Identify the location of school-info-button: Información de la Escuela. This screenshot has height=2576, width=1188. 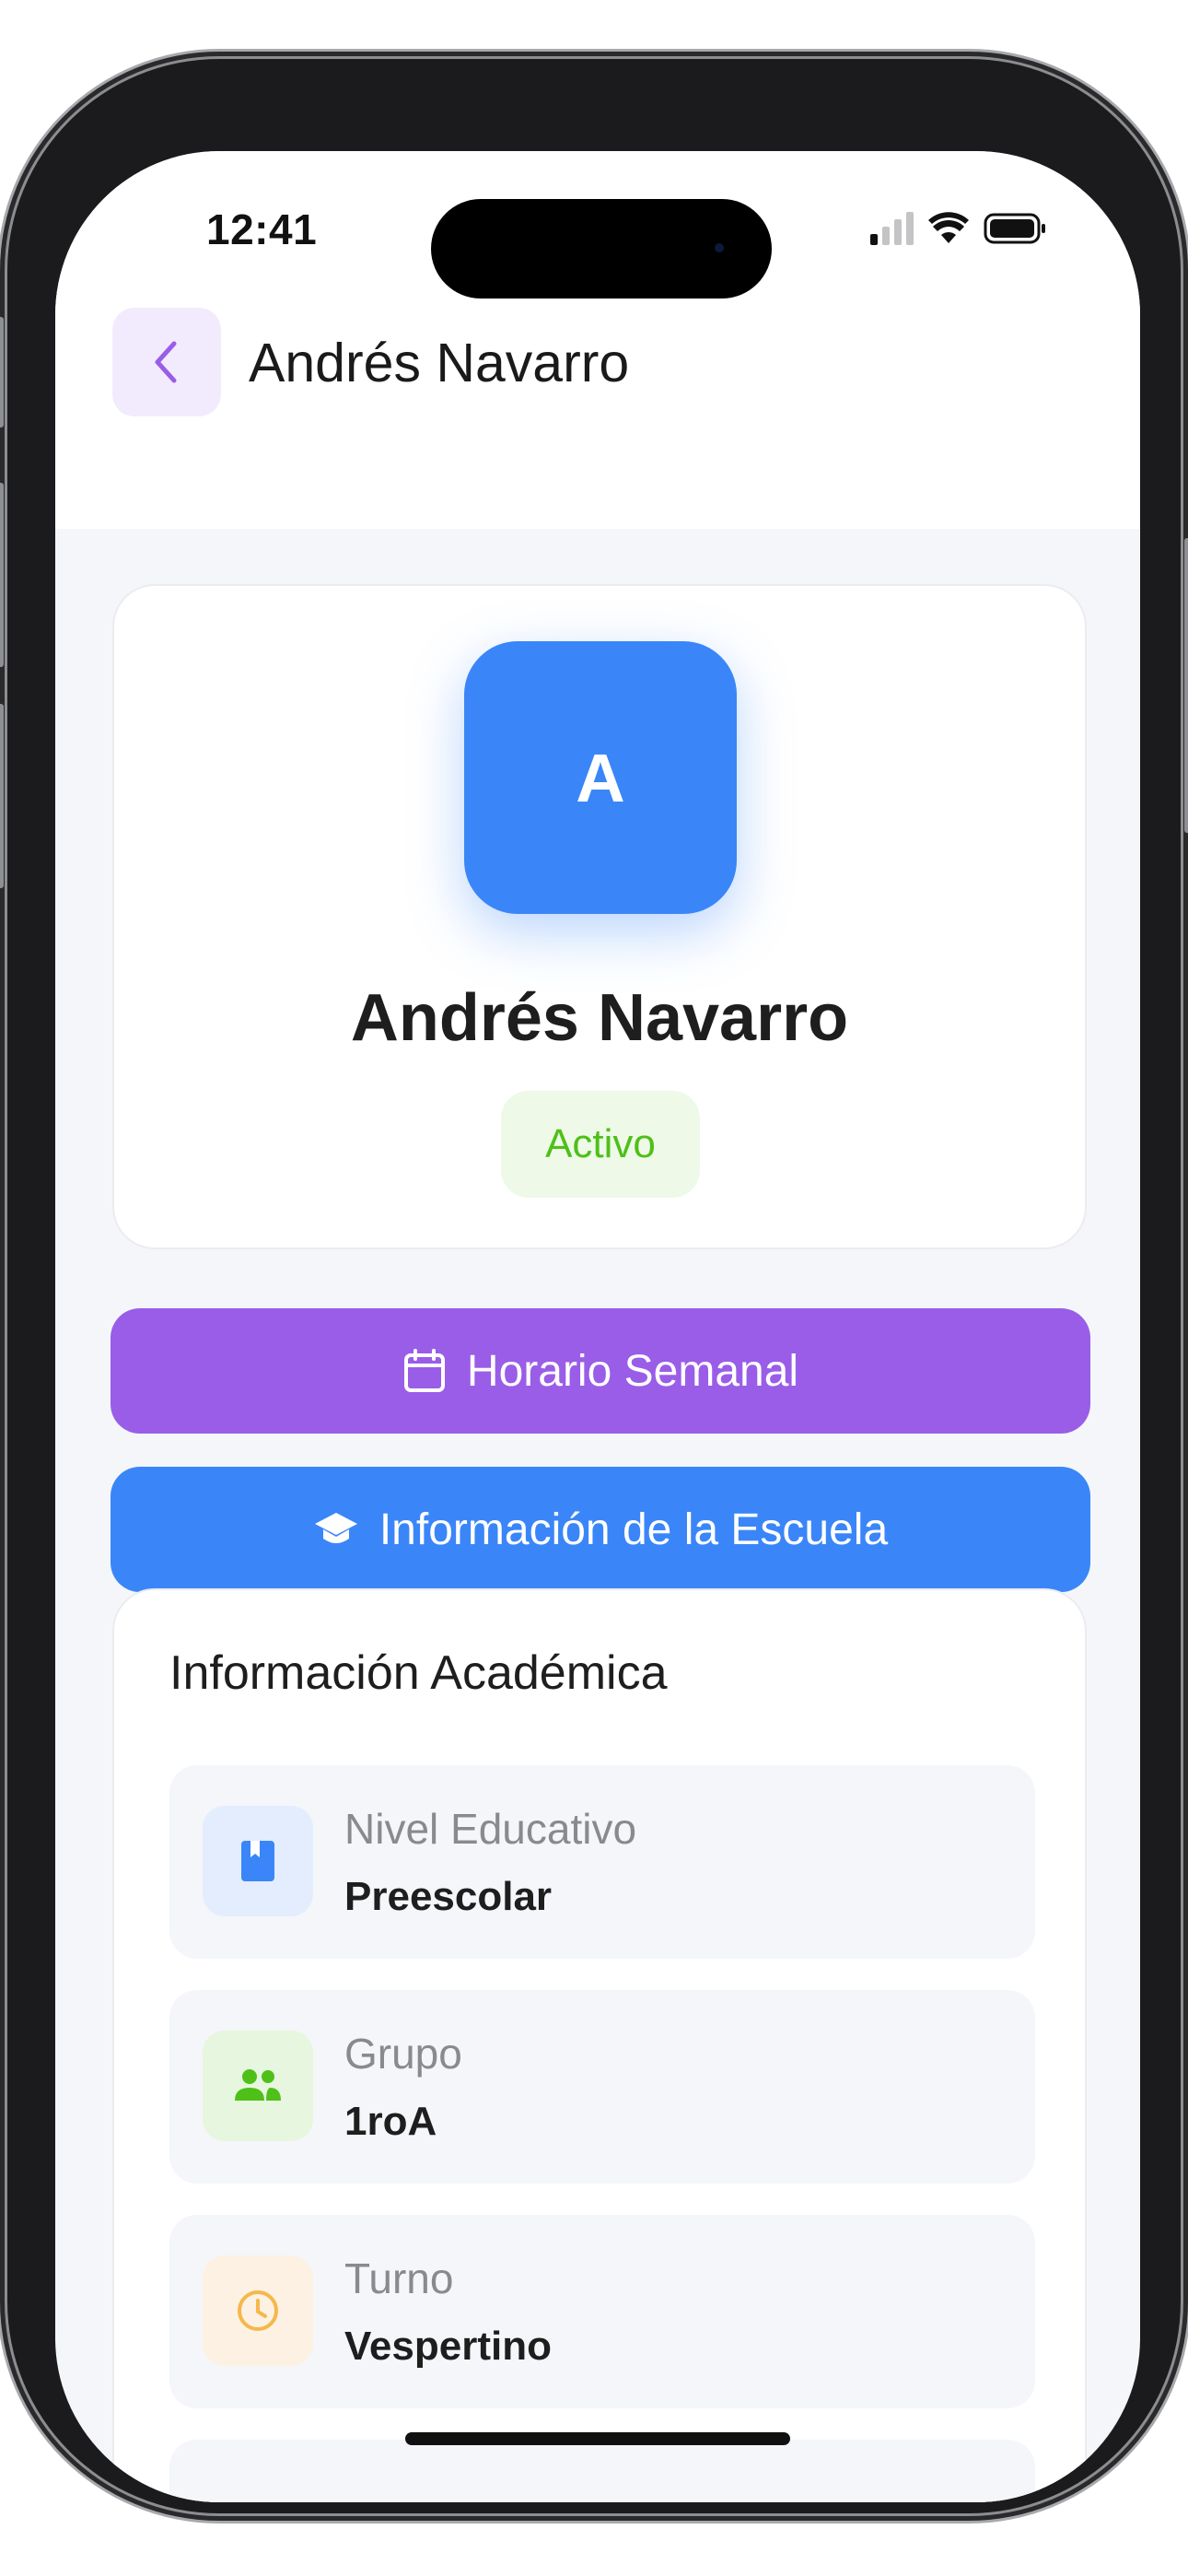
(600, 1529).